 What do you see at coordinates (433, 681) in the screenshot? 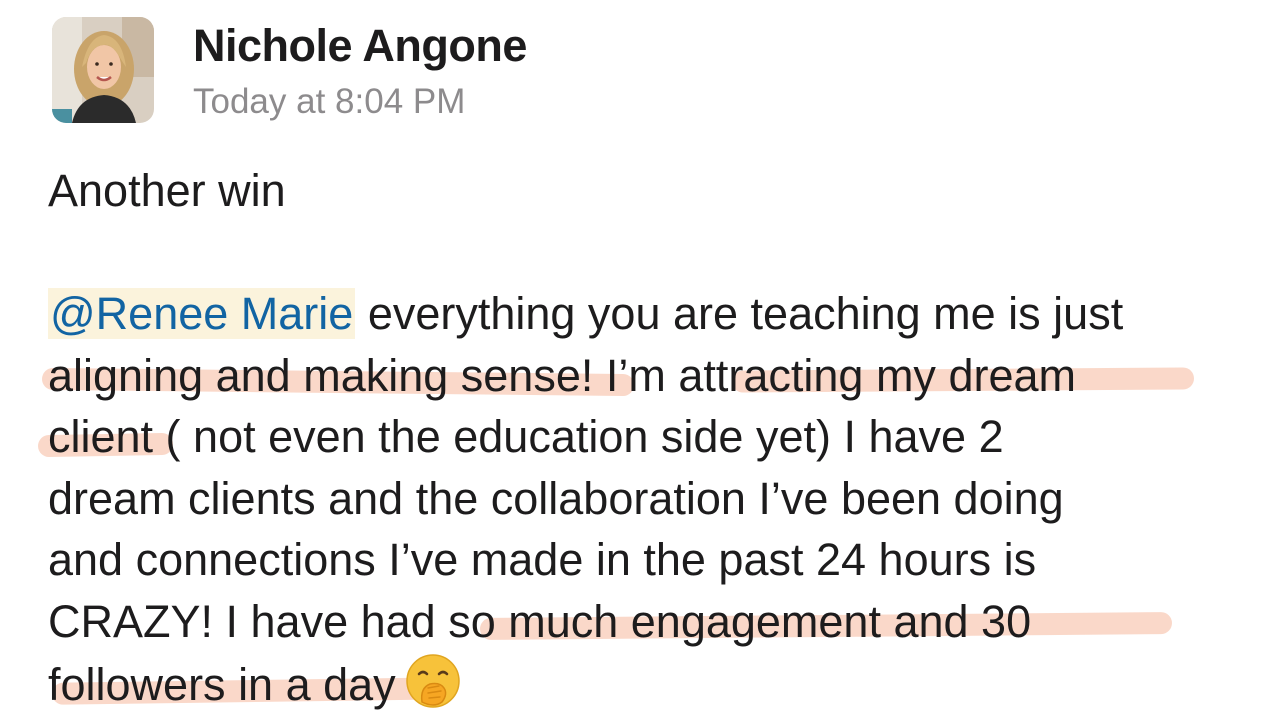
I see `face-with-hand-over-mouth-icon` at bounding box center [433, 681].